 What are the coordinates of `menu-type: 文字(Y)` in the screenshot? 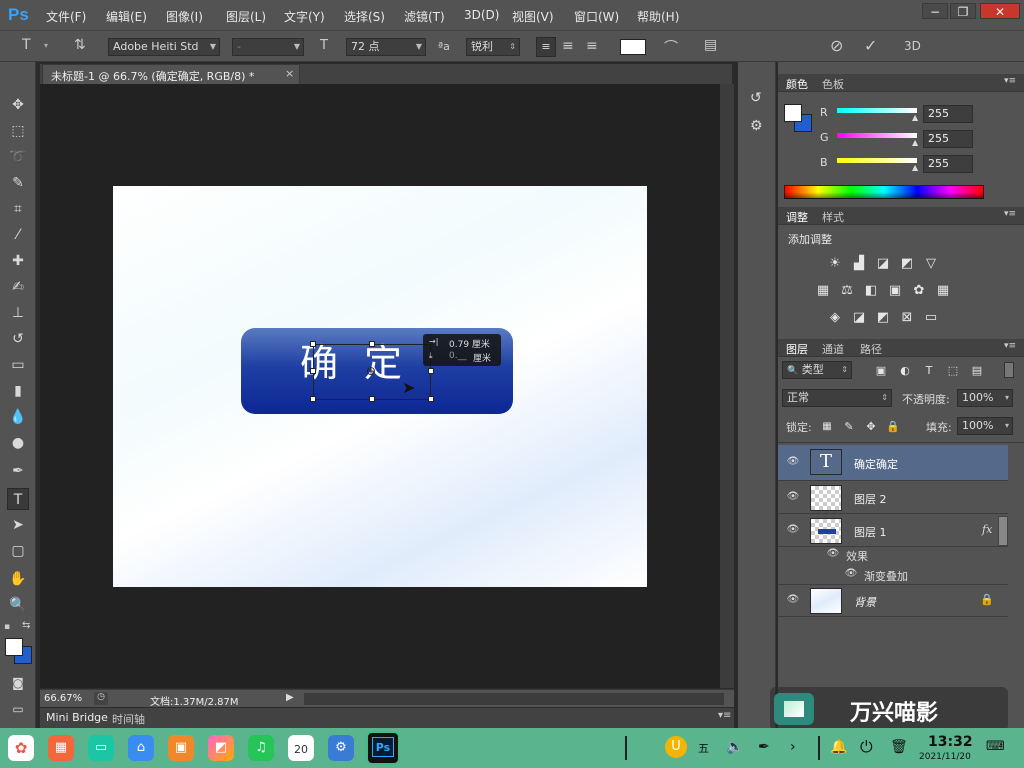 It's located at (304, 16).